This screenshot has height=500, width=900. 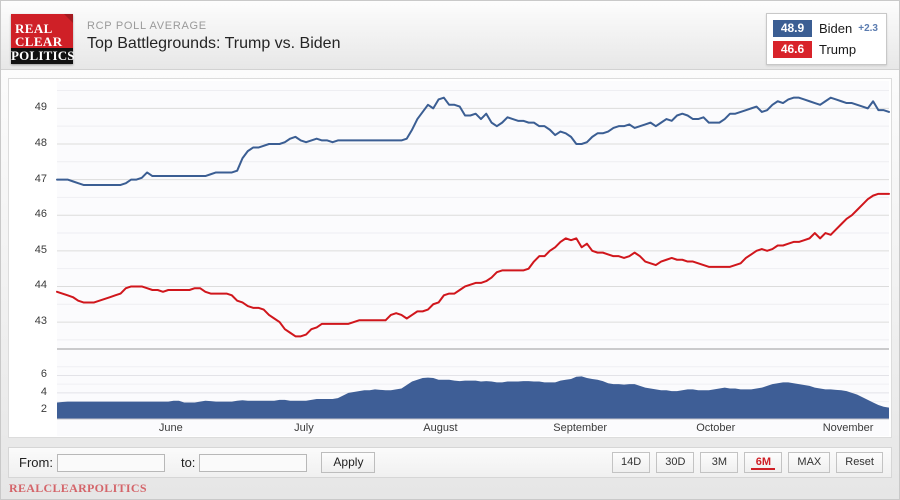 I want to click on legend-row-biden: 48.9 Biden +2.3, so click(x=825, y=28).